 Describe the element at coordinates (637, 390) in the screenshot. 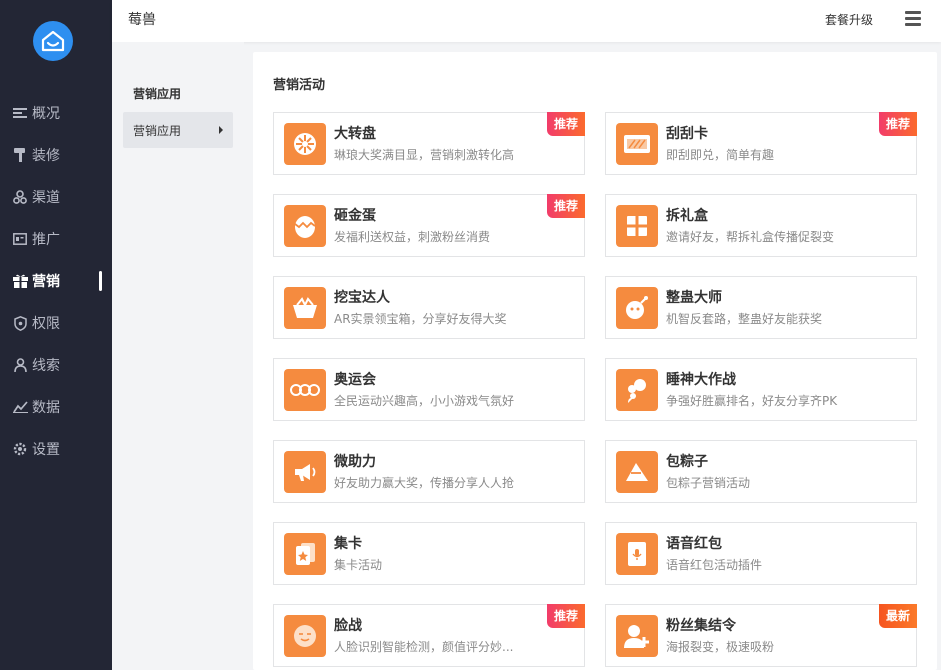

I see `sleep-icon` at that location.